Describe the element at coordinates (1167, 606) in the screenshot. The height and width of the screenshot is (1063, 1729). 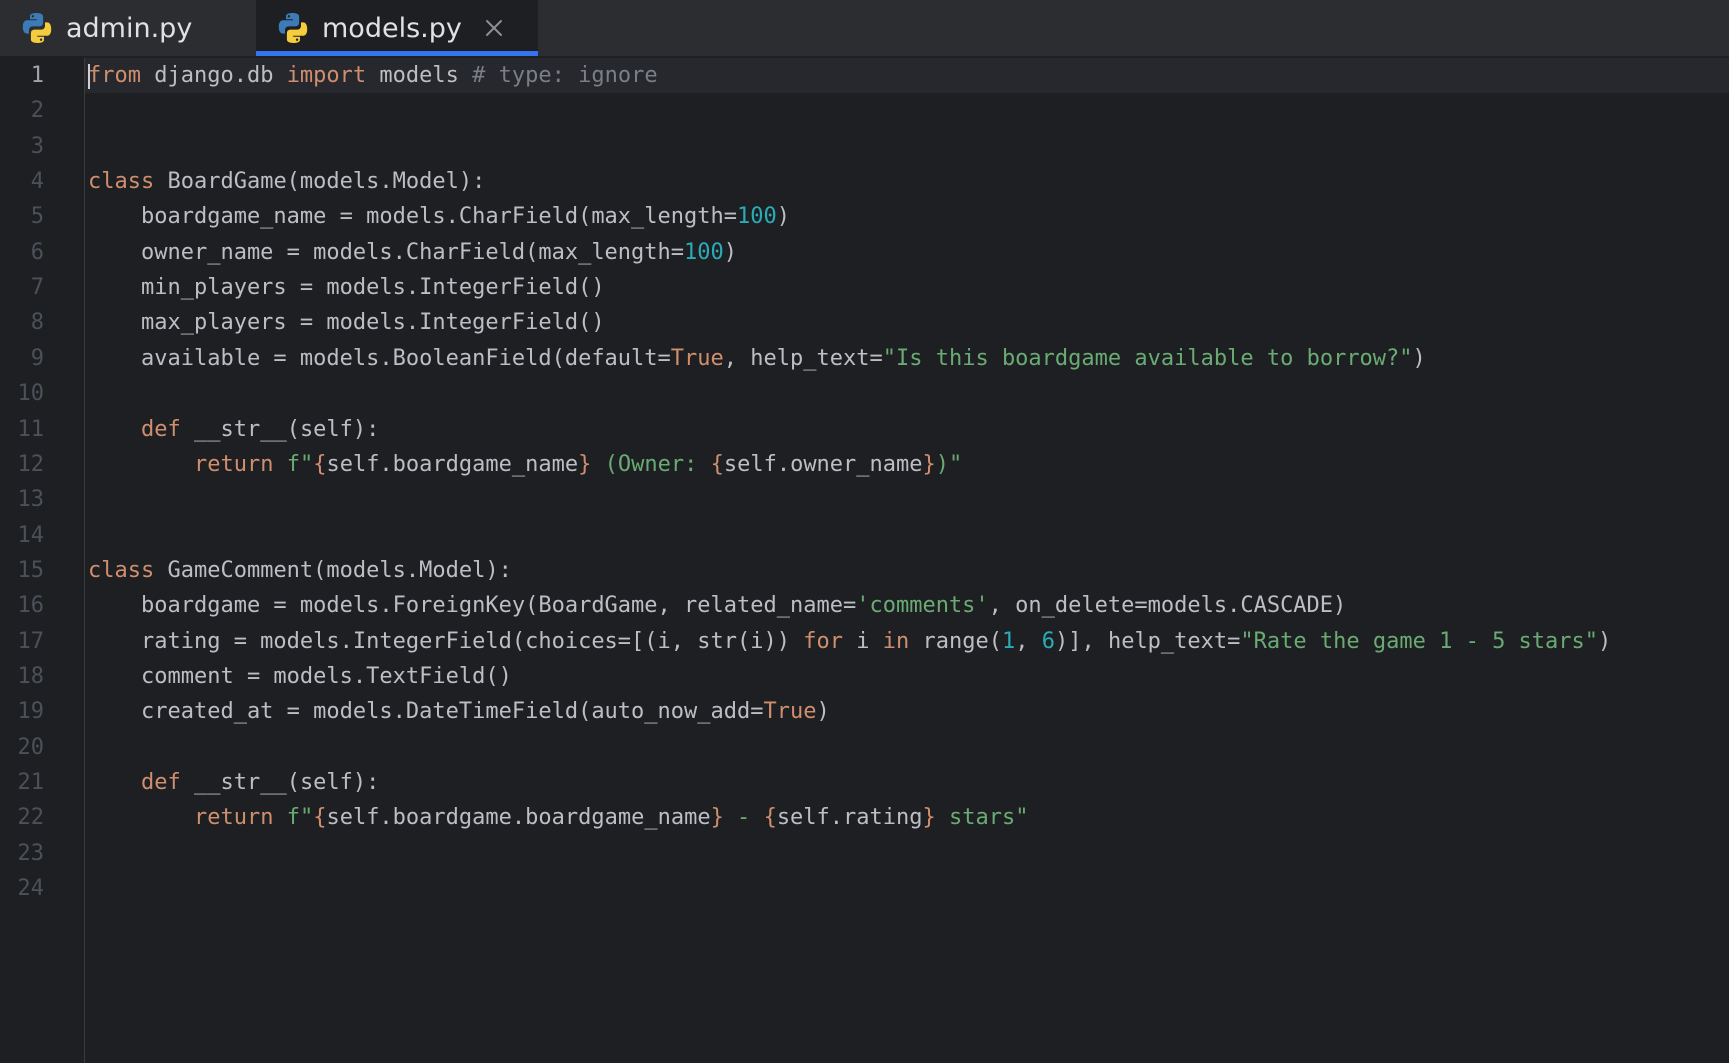
I see `code-token: , on_delete=models.CASCADE)` at that location.